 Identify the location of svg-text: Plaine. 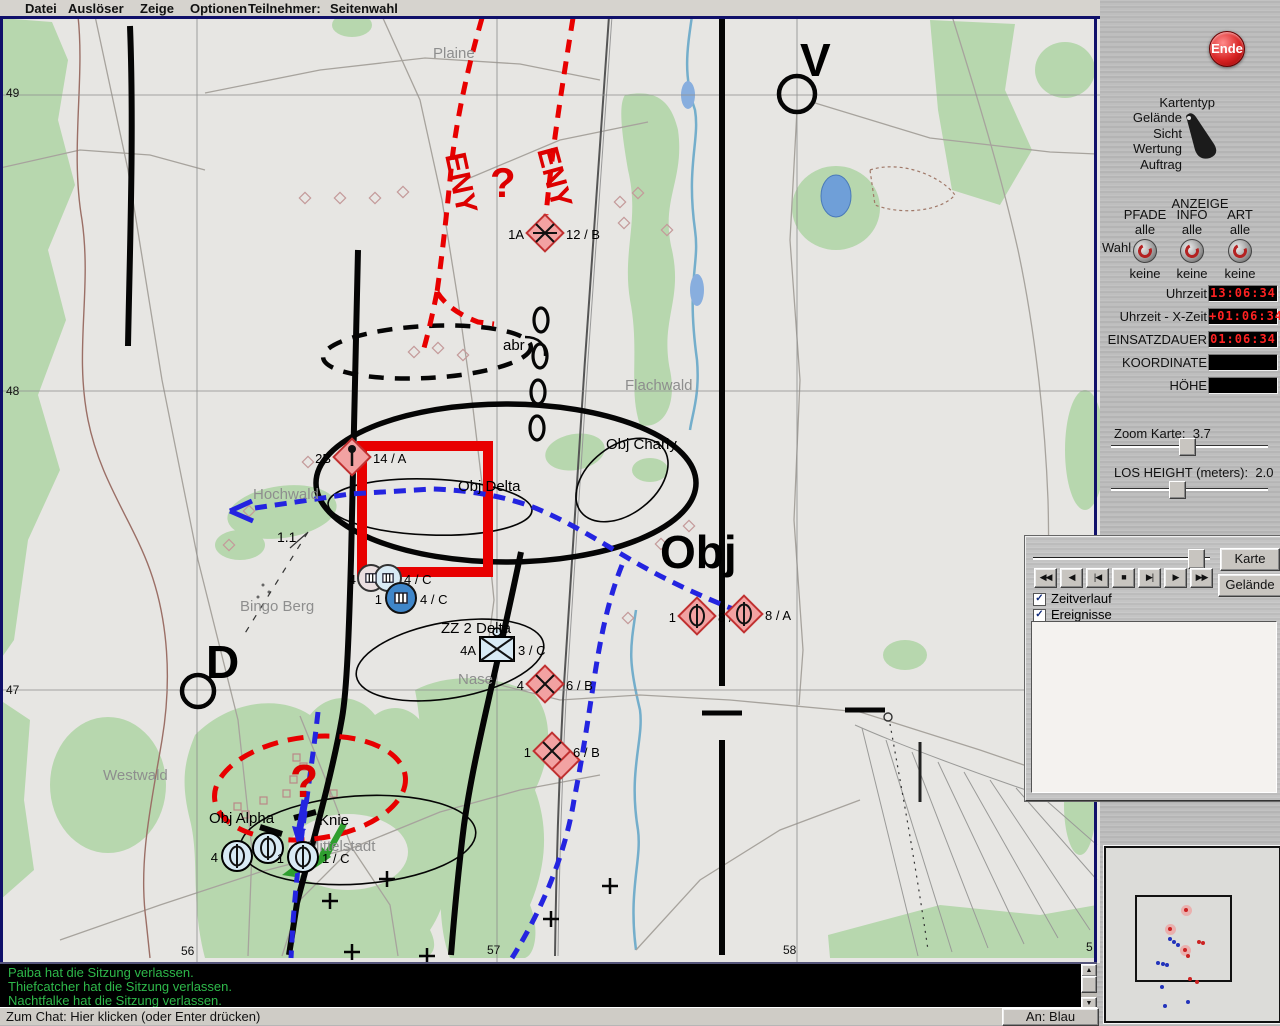
(454, 53).